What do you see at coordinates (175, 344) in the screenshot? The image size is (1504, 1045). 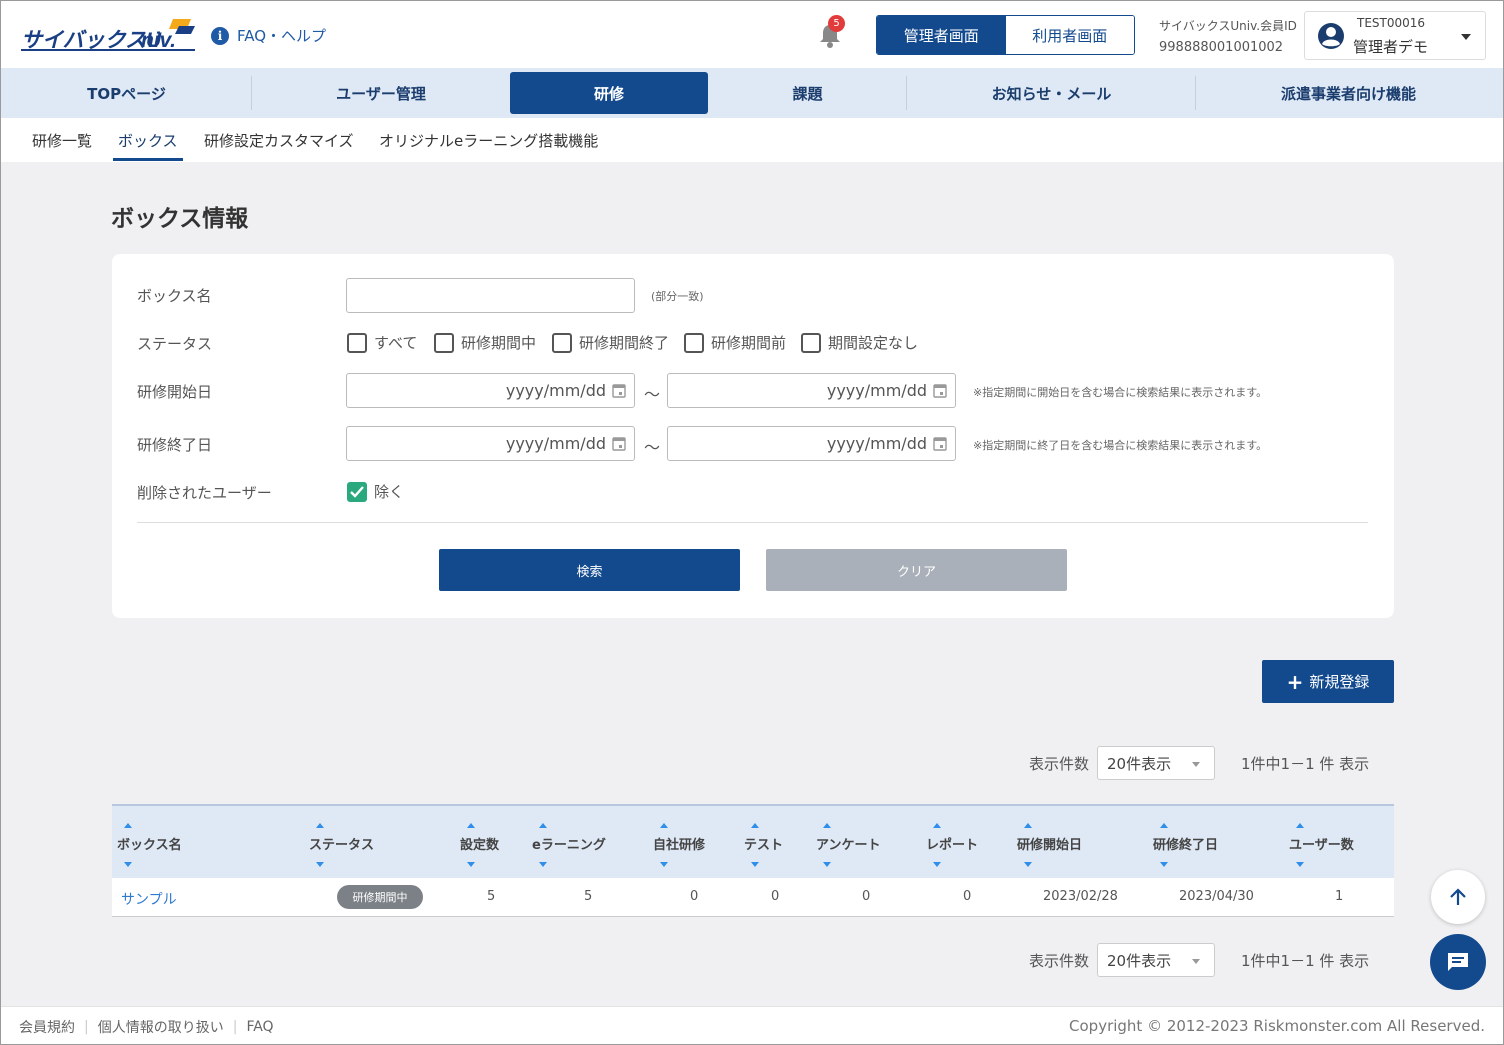 I see `status-label: ステータス` at bounding box center [175, 344].